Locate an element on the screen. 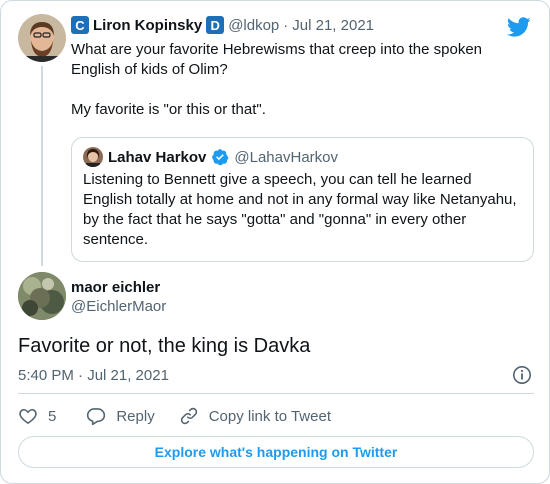 The image size is (550, 484). twitter-bird-icon is located at coordinates (518, 27).